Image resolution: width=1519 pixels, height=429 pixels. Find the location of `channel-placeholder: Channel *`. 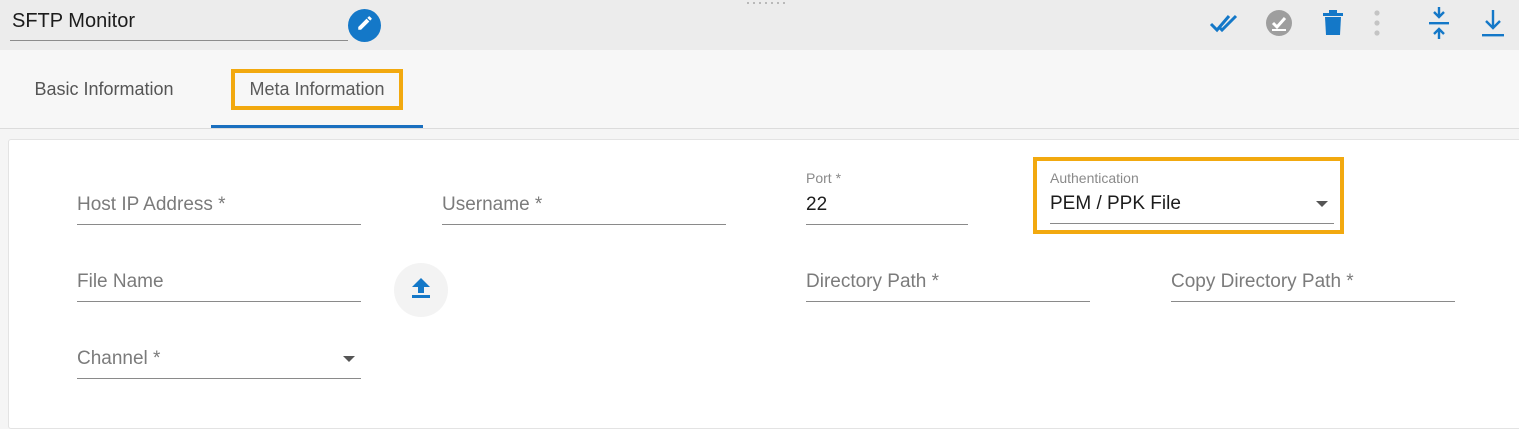

channel-placeholder: Channel * is located at coordinates (119, 358).